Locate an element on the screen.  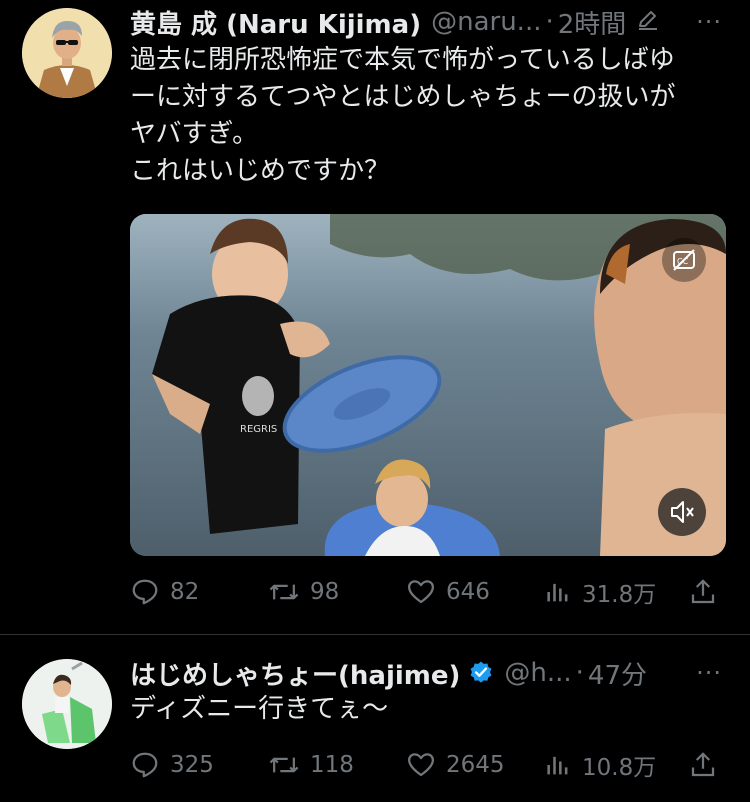
reply-button: 82 is located at coordinates (164, 592).